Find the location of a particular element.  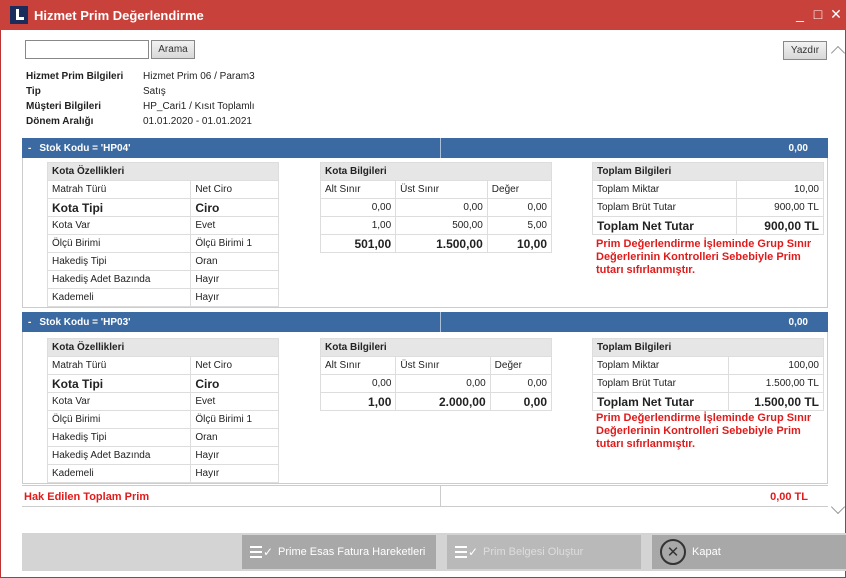

table-header-row: Alt Sınır Üst Sınır Değer is located at coordinates (436, 365).